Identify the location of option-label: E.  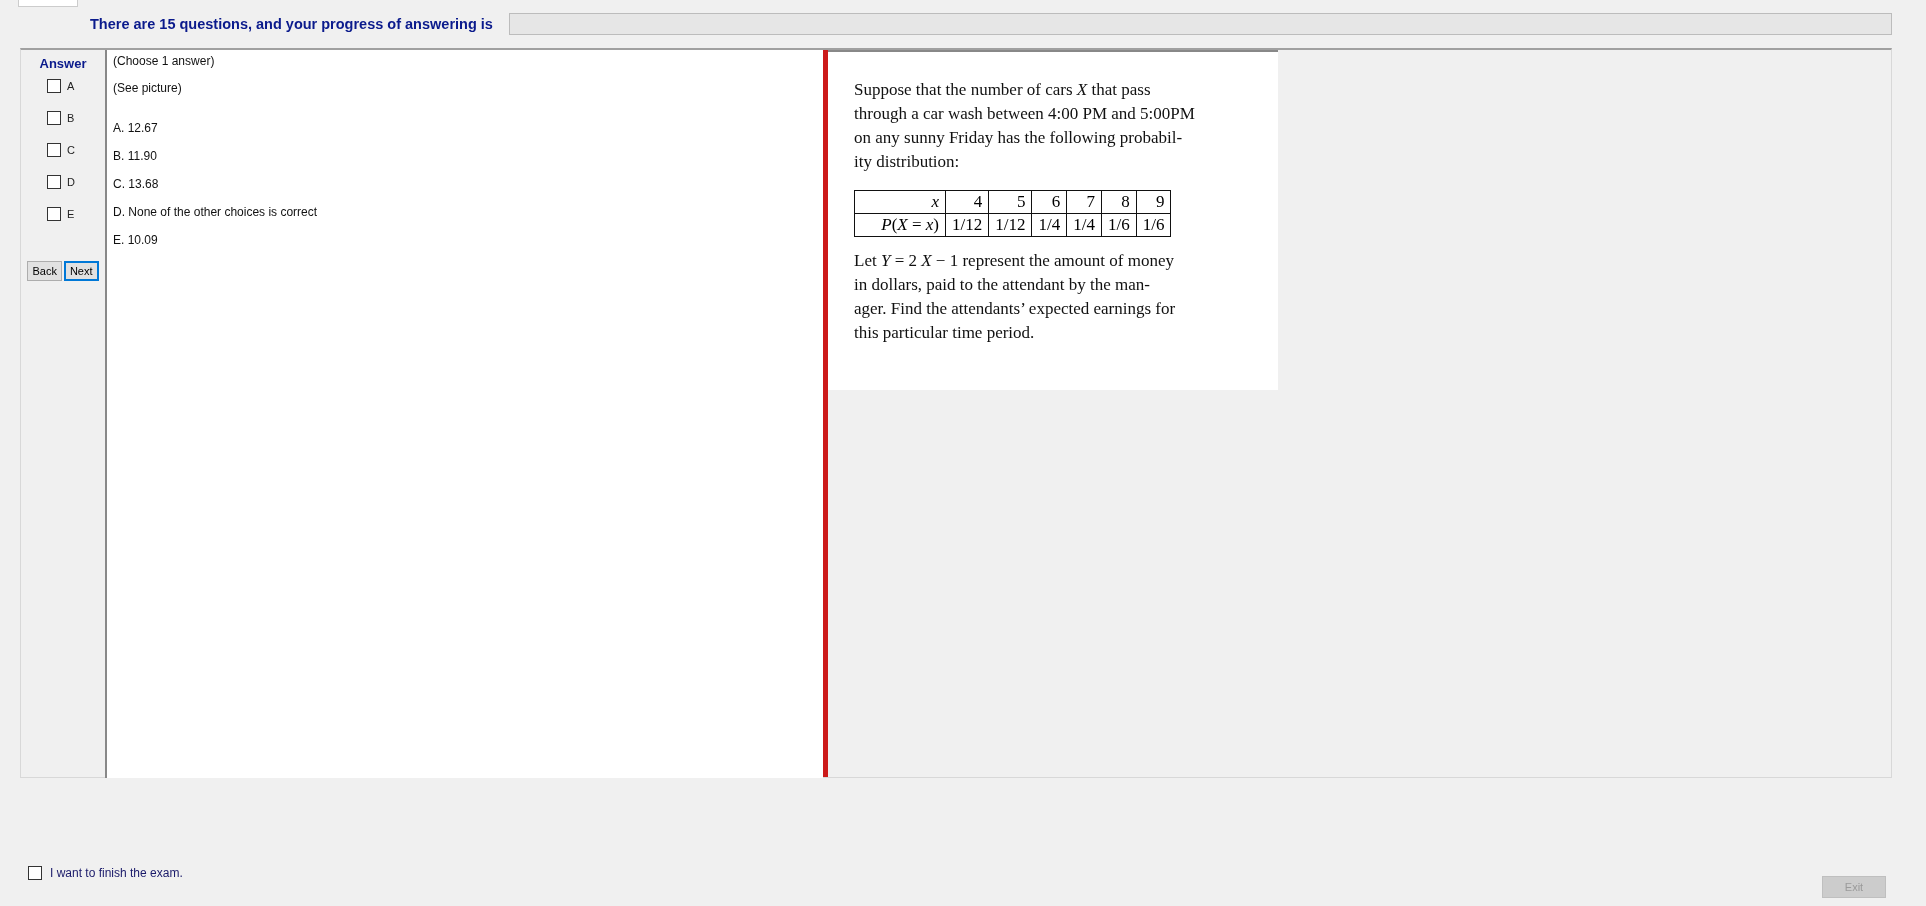
(71, 214).